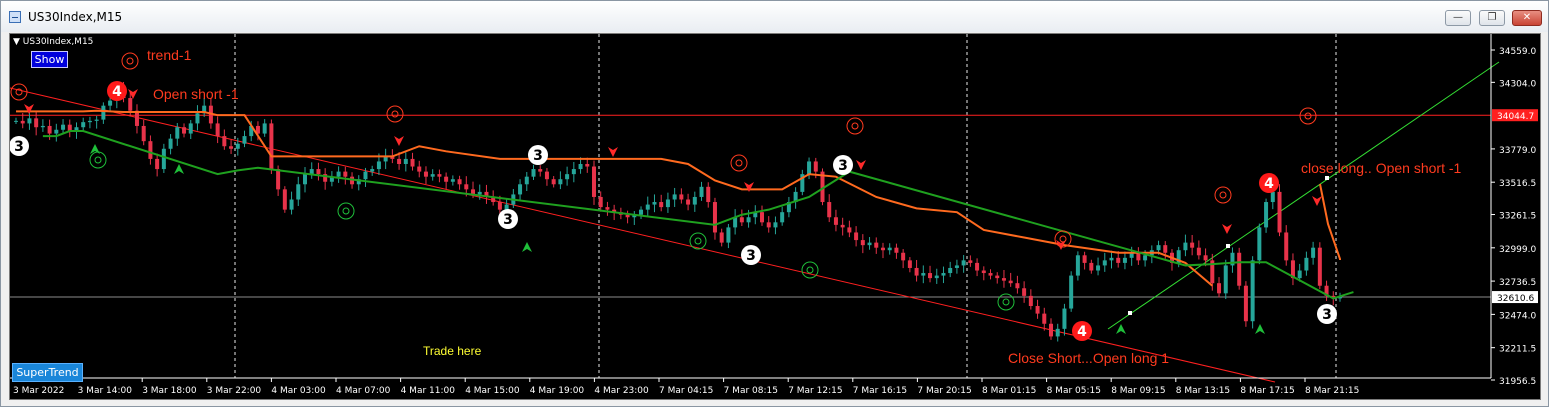  What do you see at coordinates (53, 42) in the screenshot?
I see `chart-symbol-label: ▼ US30Index,M15` at bounding box center [53, 42].